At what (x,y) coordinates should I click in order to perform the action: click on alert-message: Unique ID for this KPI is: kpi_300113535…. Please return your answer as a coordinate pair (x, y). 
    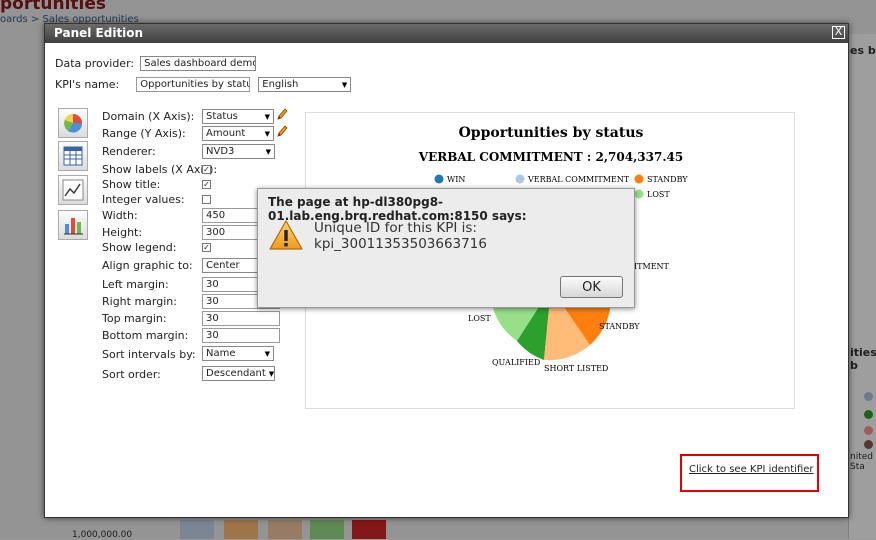
    Looking at the image, I should click on (400, 236).